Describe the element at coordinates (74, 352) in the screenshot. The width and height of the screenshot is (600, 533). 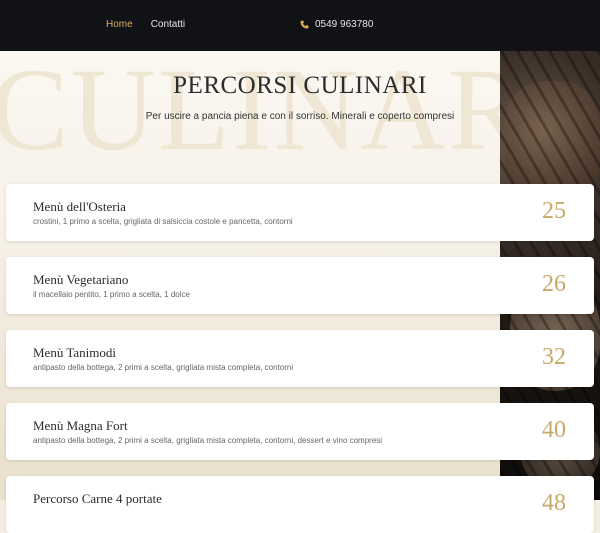
I see `menu-name: Menù Tanimodi` at that location.